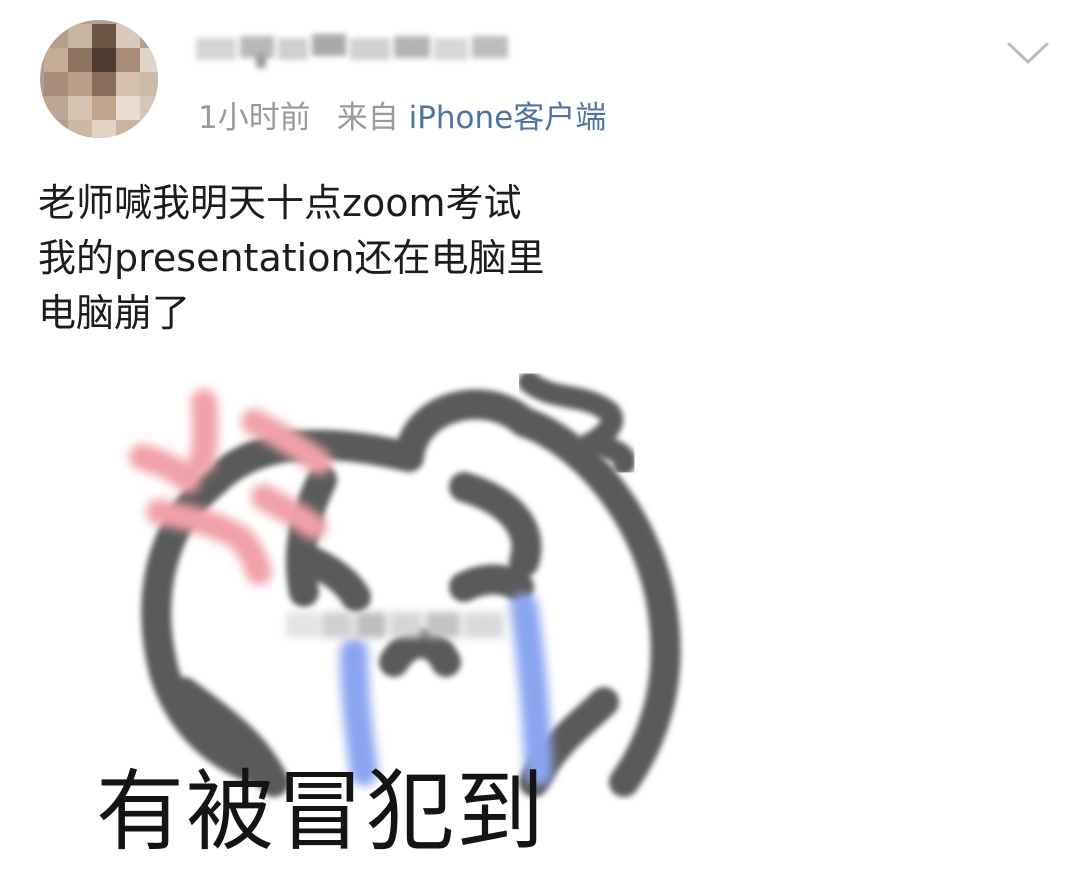  I want to click on post-text-line: 电脑崩了, so click(114, 313).